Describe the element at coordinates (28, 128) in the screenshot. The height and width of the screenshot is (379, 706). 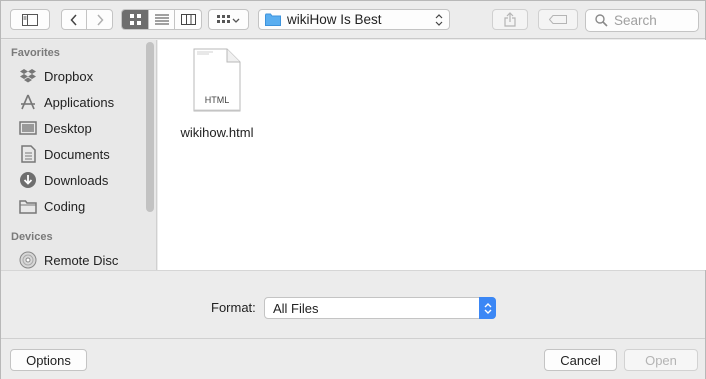
I see `desktop-icon` at that location.